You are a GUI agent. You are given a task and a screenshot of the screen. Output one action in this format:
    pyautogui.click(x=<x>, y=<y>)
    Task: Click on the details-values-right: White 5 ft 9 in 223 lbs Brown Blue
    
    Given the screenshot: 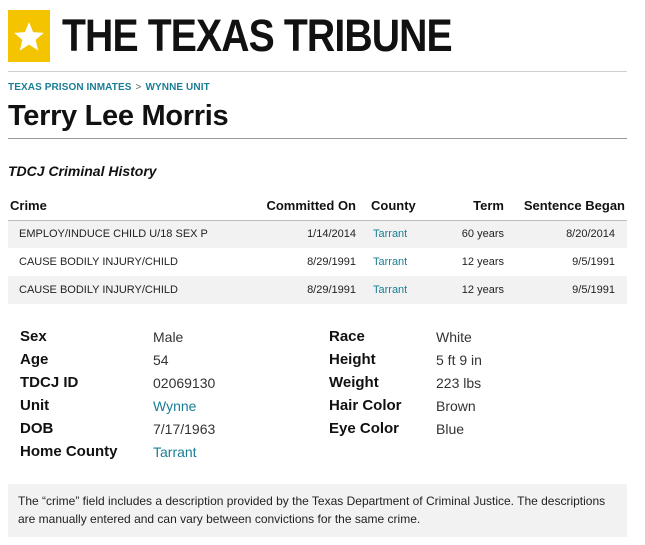 What is the action you would take?
    pyautogui.click(x=459, y=382)
    